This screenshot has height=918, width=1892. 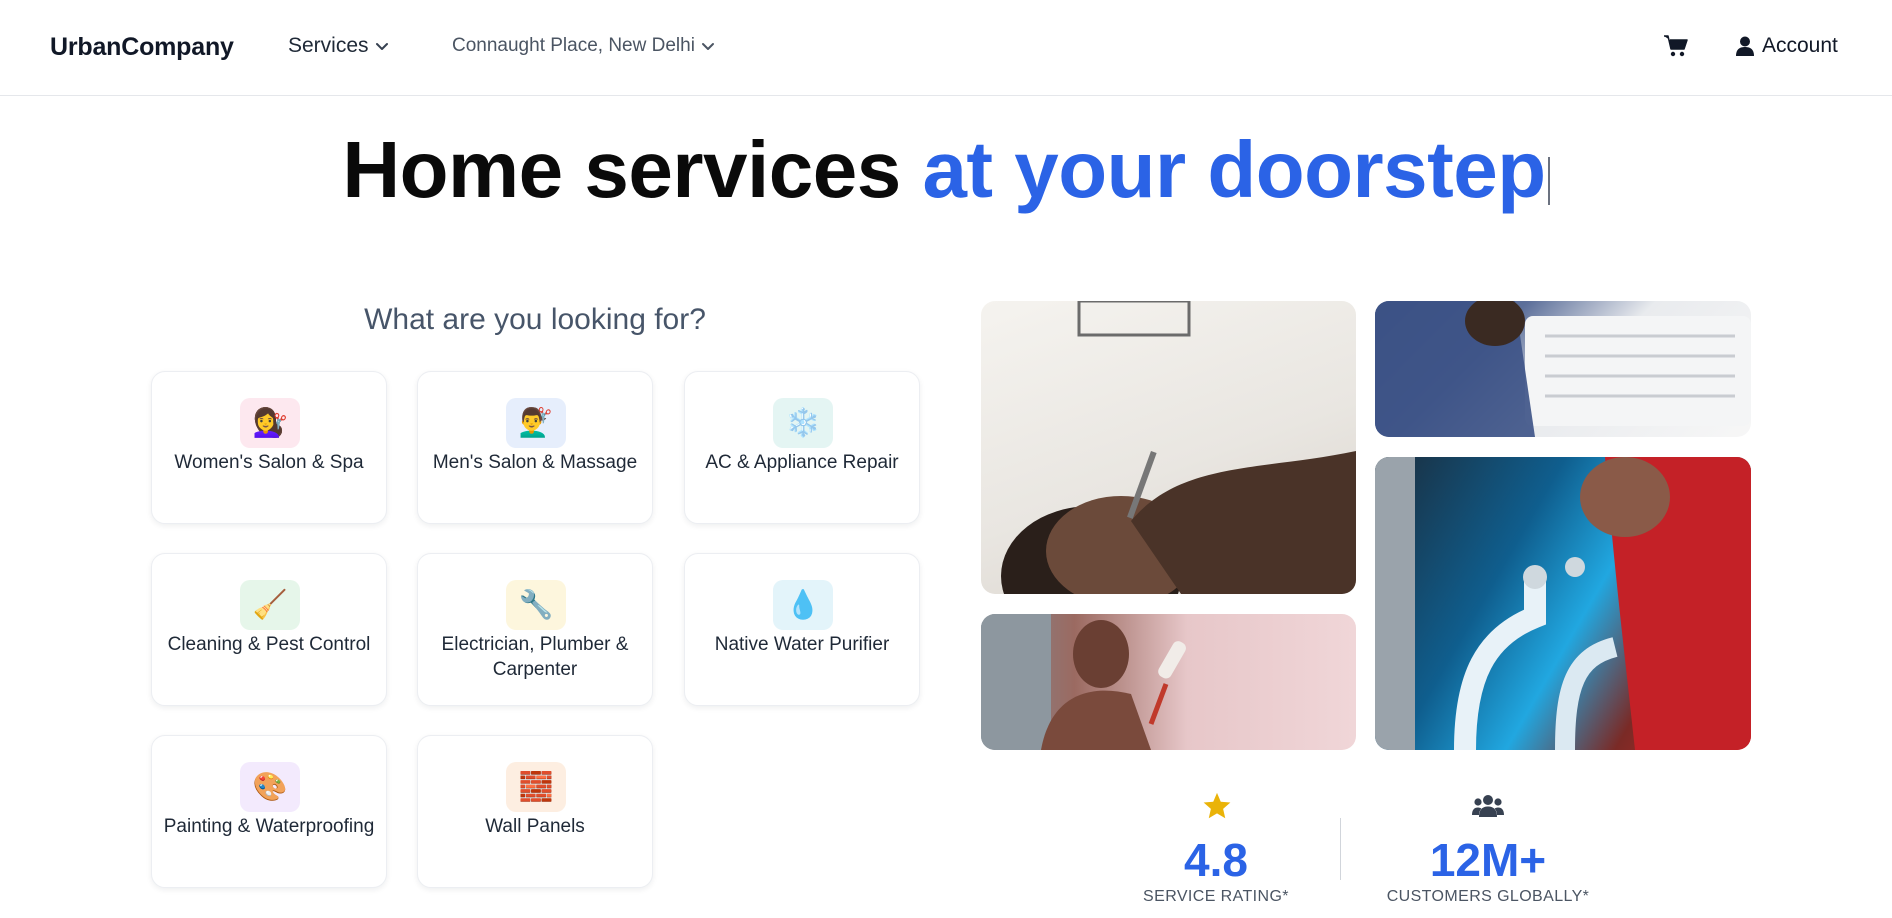 I want to click on user-icon, so click(x=1745, y=46).